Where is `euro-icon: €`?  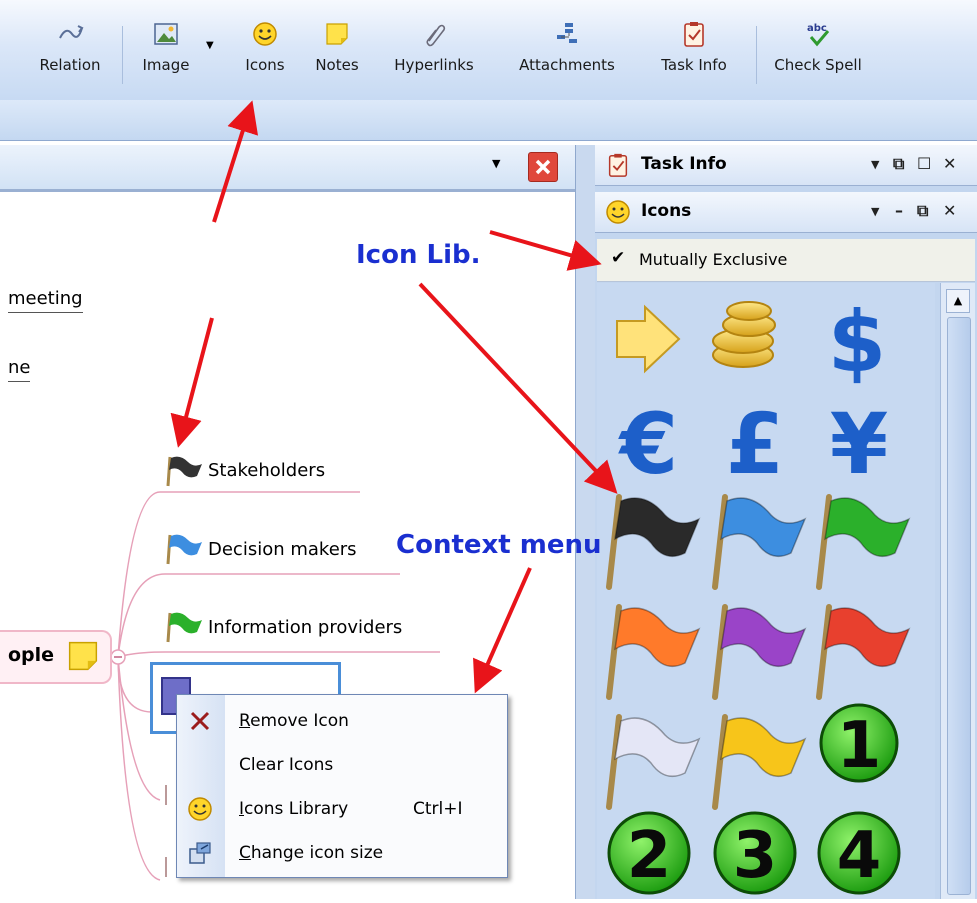 euro-icon: € is located at coordinates (648, 444).